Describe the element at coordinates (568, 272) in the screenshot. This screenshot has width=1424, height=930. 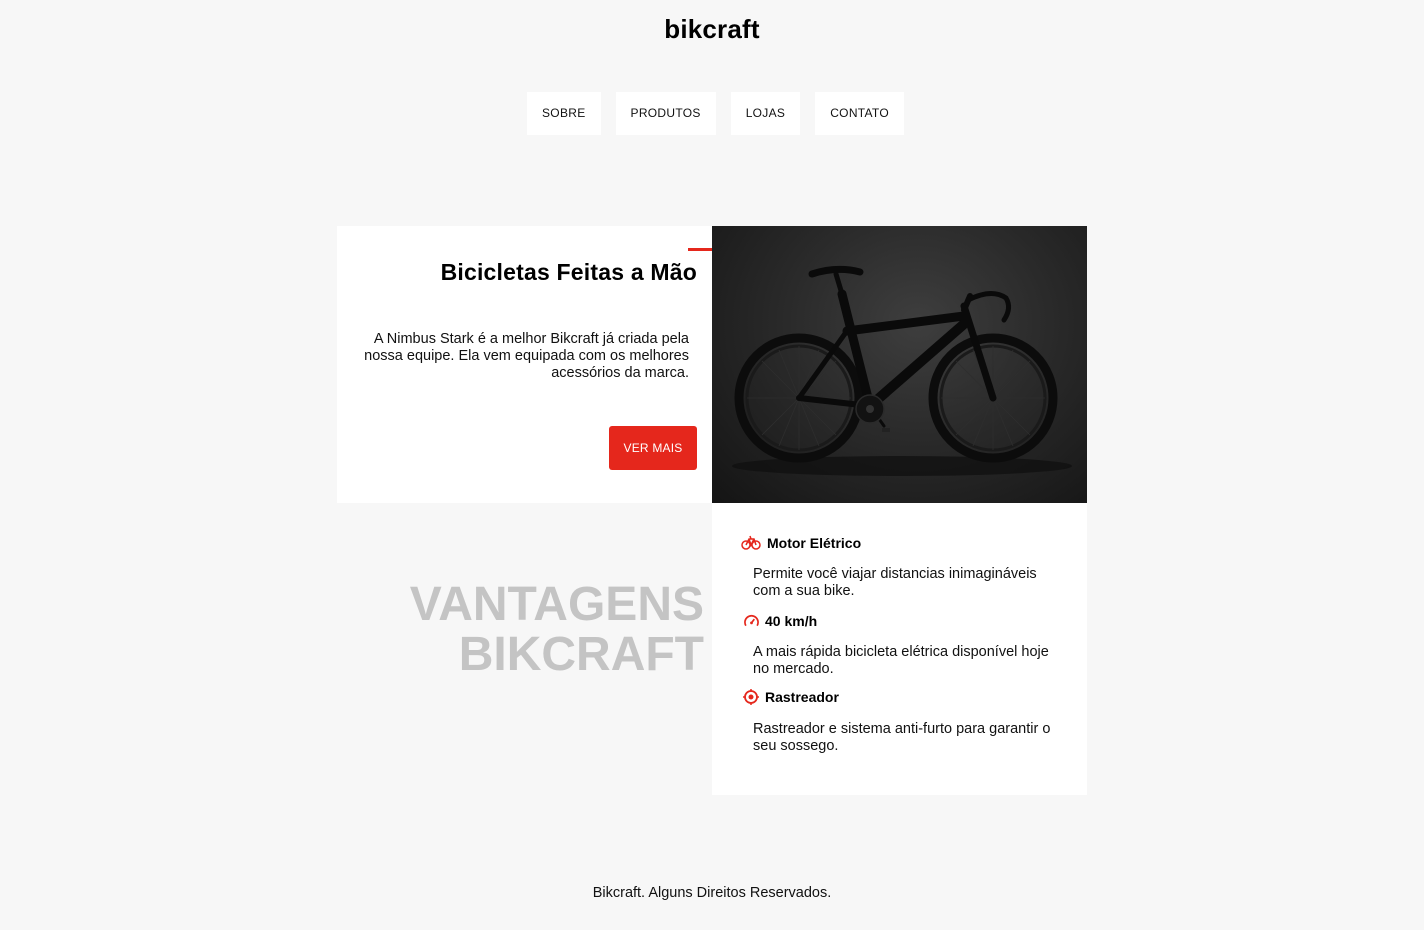
I see `intro-title: Bicicletas Feitas a Mão` at that location.